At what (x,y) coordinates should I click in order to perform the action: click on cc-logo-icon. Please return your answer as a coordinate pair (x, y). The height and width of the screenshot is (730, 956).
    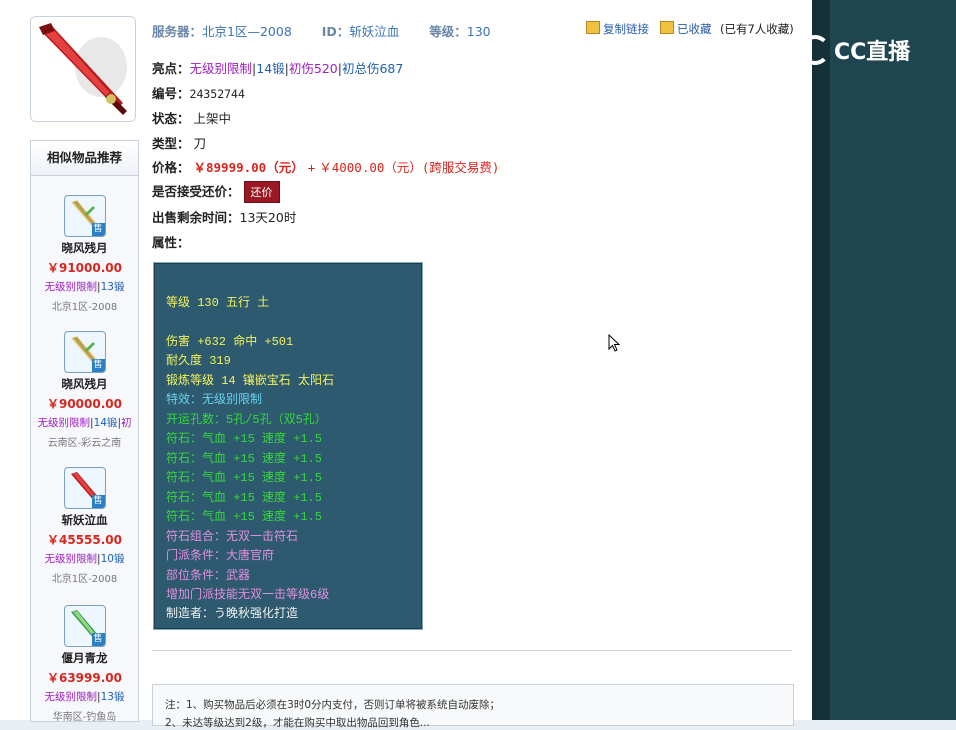
    Looking at the image, I should click on (815, 50).